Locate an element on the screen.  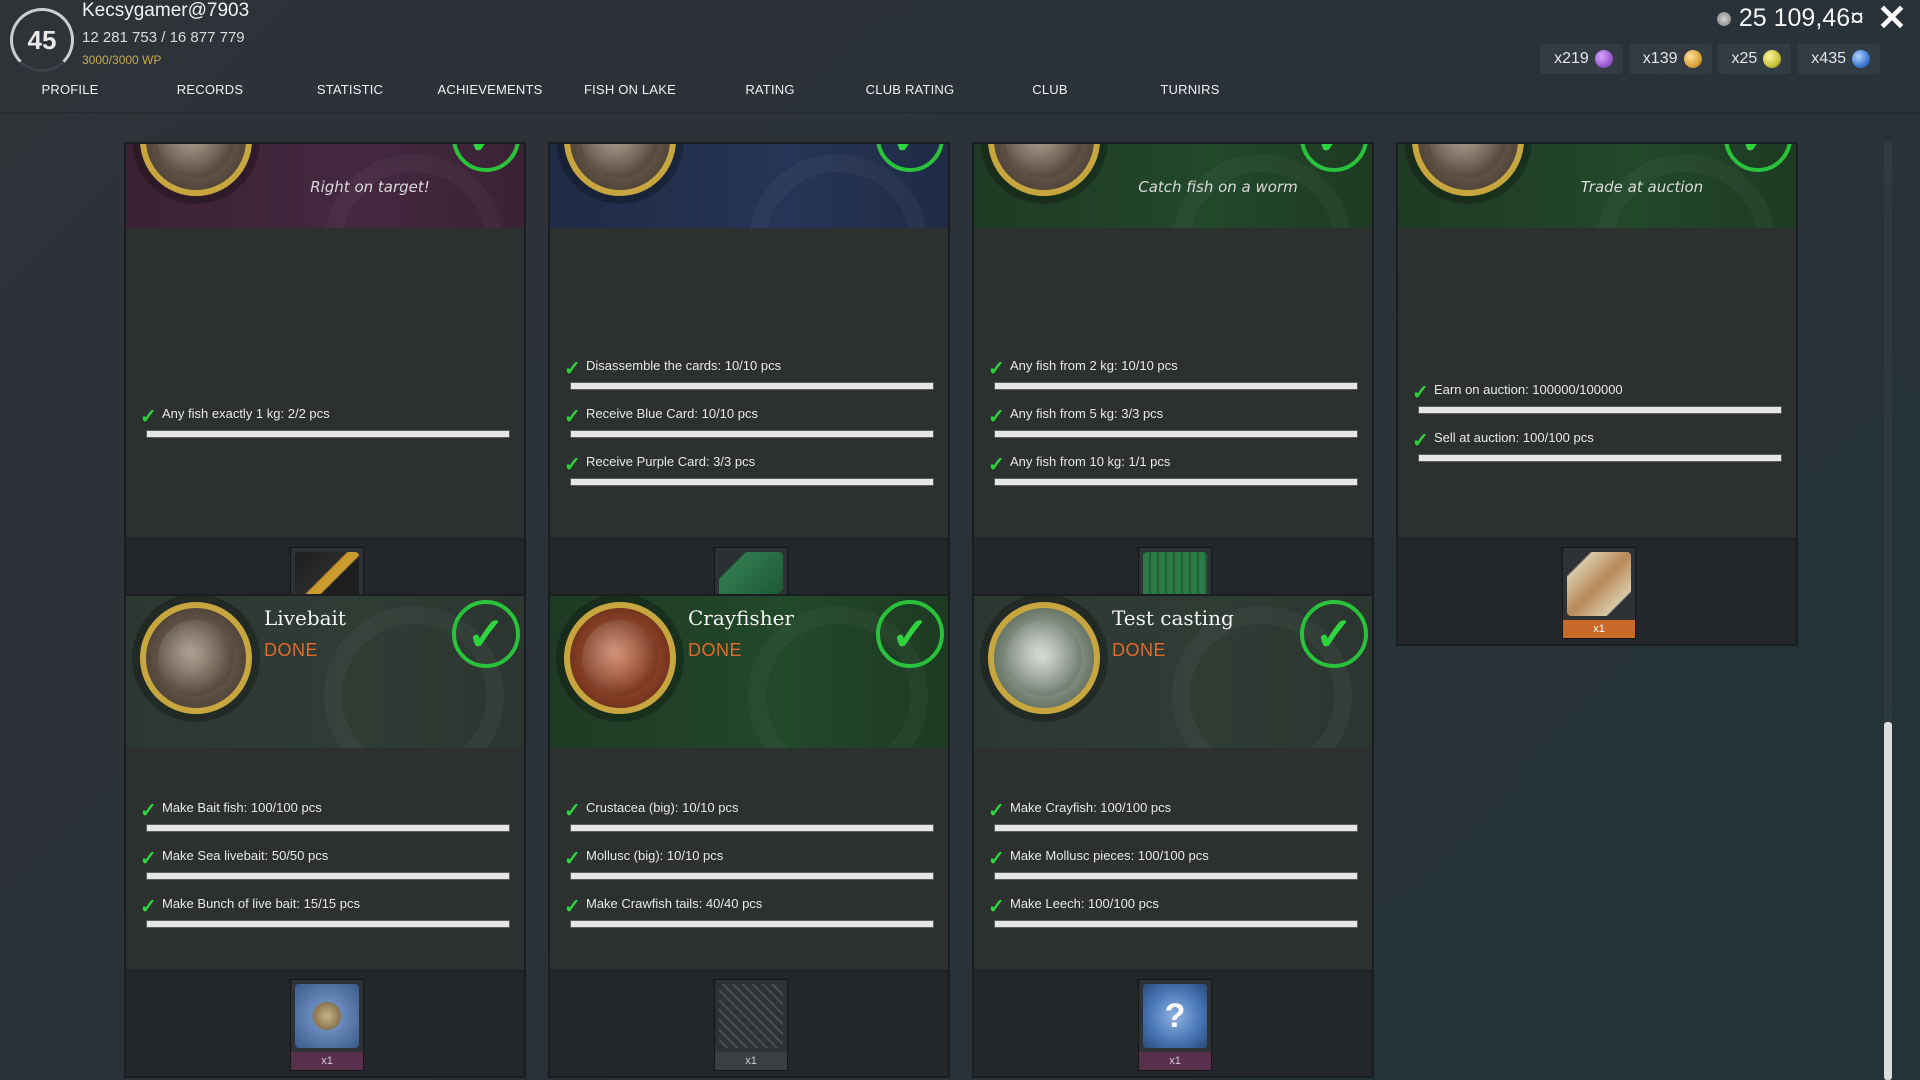
task-label: Any fish from 5 kg: 3/3 pcs is located at coordinates (1087, 413).